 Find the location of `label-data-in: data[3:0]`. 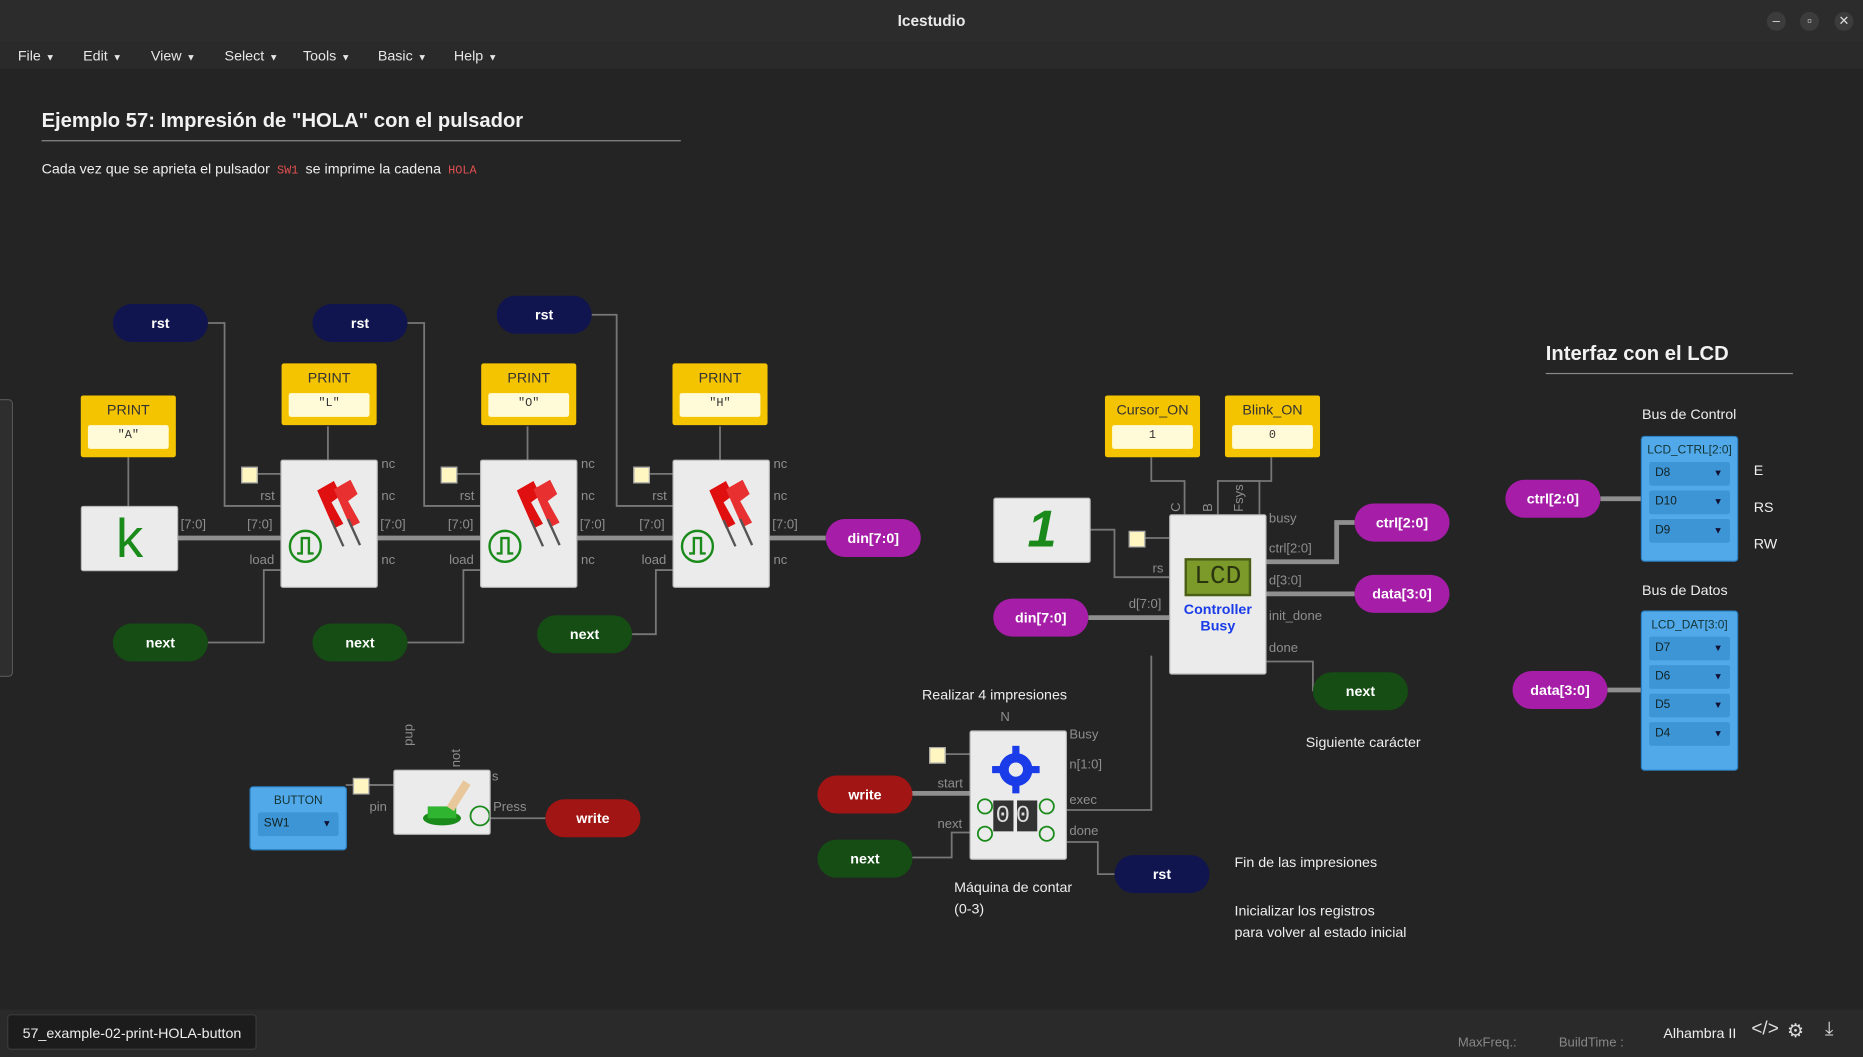

label-data-in: data[3:0] is located at coordinates (1560, 690).